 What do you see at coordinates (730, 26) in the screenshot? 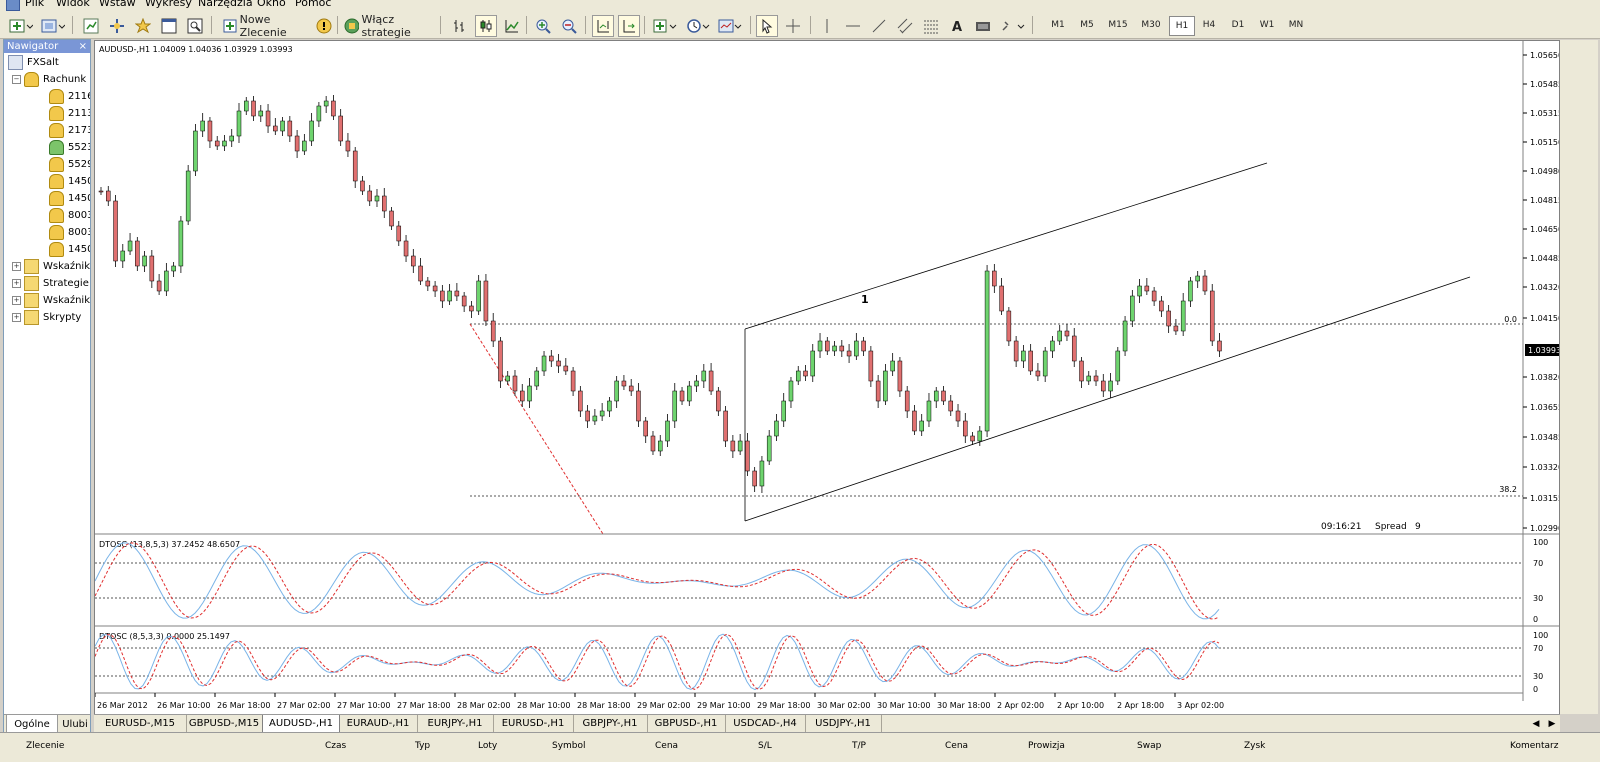
I see `templates-icon` at bounding box center [730, 26].